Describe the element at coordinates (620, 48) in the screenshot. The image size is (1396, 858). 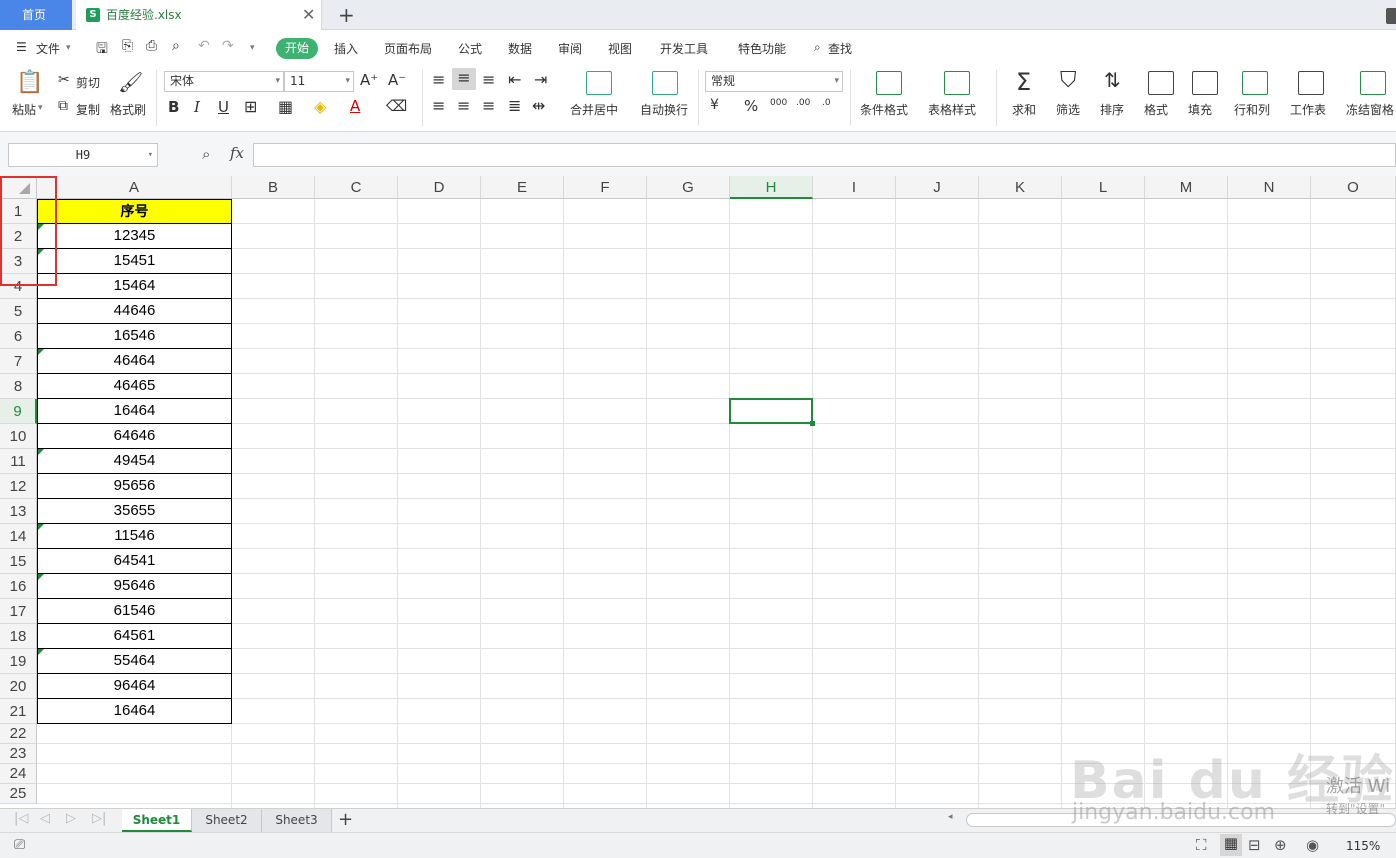
I see `menu-view: 视图` at that location.